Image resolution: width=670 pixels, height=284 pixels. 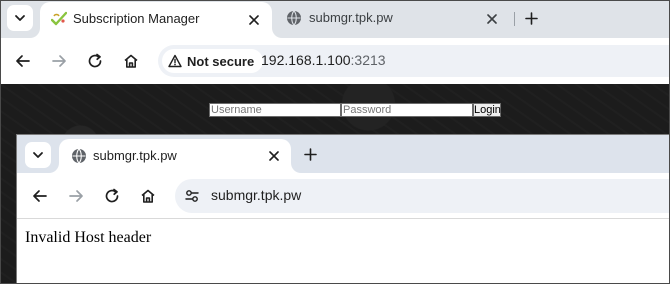 I want to click on login-button: Login, so click(x=487, y=110).